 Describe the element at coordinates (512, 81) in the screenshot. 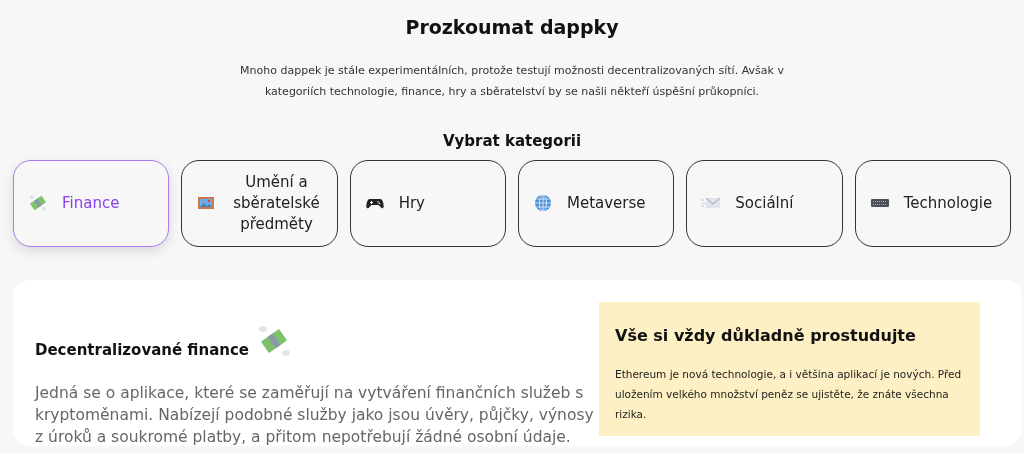

I see `intro-text: Mnoho dappek je stále experimentálních, protože testují možnosti decentralizovaných sítí. Avšak v kategoriích technologie, finance, hry a sběratelství by se našli někteří úspěšní průkopníci.` at that location.